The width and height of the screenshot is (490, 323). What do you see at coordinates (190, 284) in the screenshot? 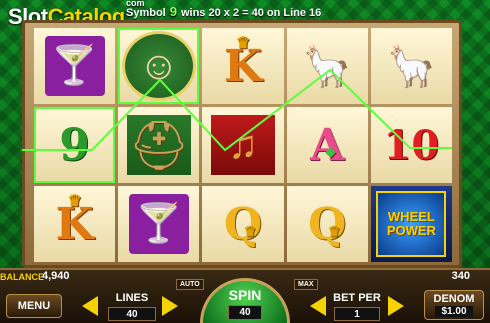
I see `auto-button: AUTO` at bounding box center [190, 284].